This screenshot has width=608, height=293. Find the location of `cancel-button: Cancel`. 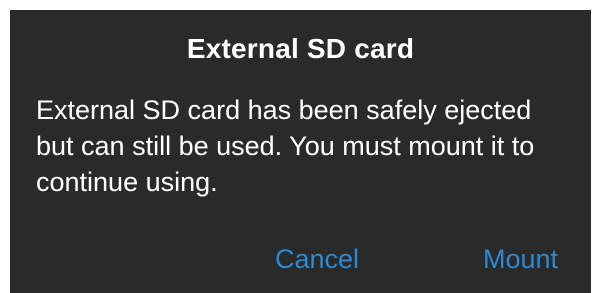

cancel-button: Cancel is located at coordinates (317, 259).